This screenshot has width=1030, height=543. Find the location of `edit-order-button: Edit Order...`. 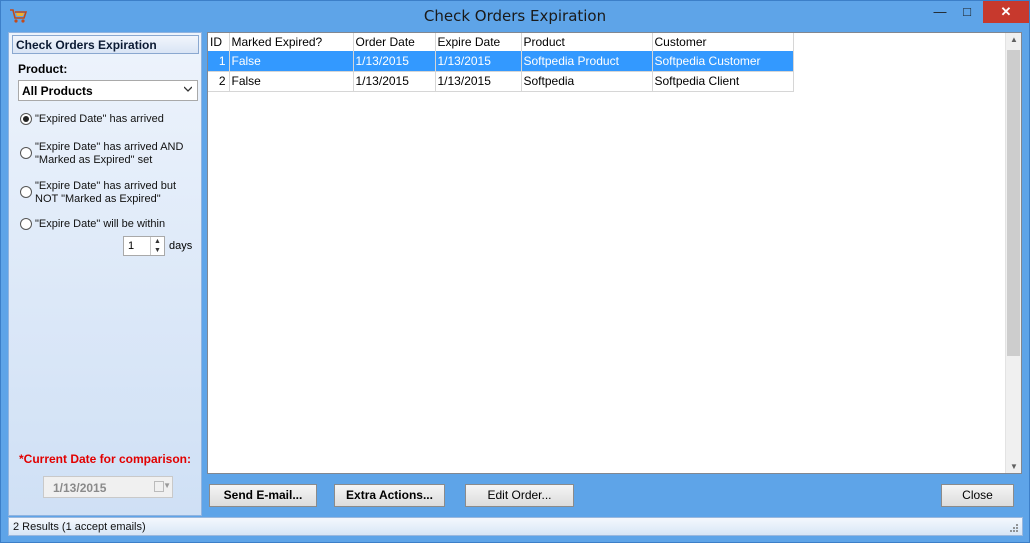

edit-order-button: Edit Order... is located at coordinates (519, 495).